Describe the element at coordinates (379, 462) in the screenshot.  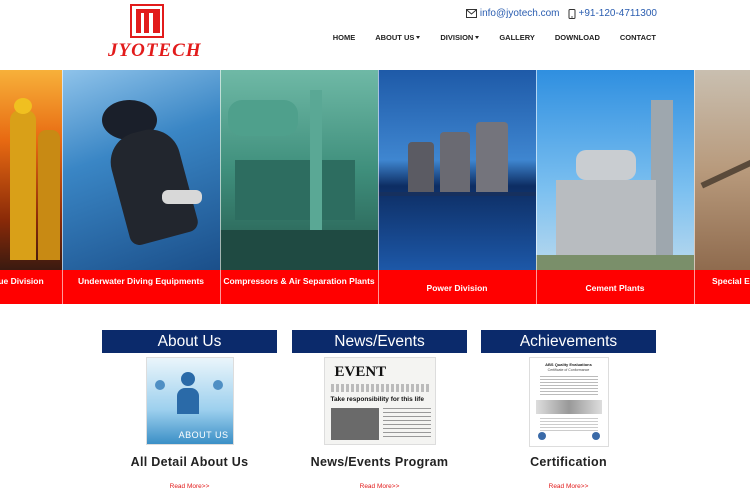
I see `section-title: News/Events Program` at that location.